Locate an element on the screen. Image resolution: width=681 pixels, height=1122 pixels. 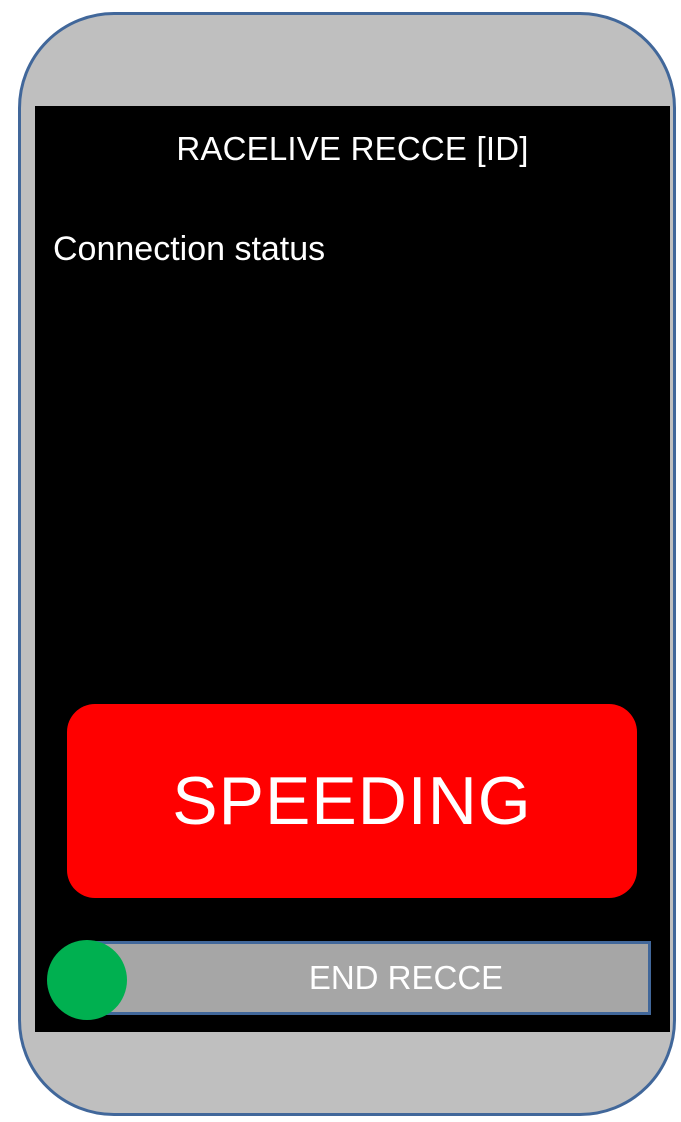
speeding-alert-label: SPEEDING is located at coordinates (352, 801).